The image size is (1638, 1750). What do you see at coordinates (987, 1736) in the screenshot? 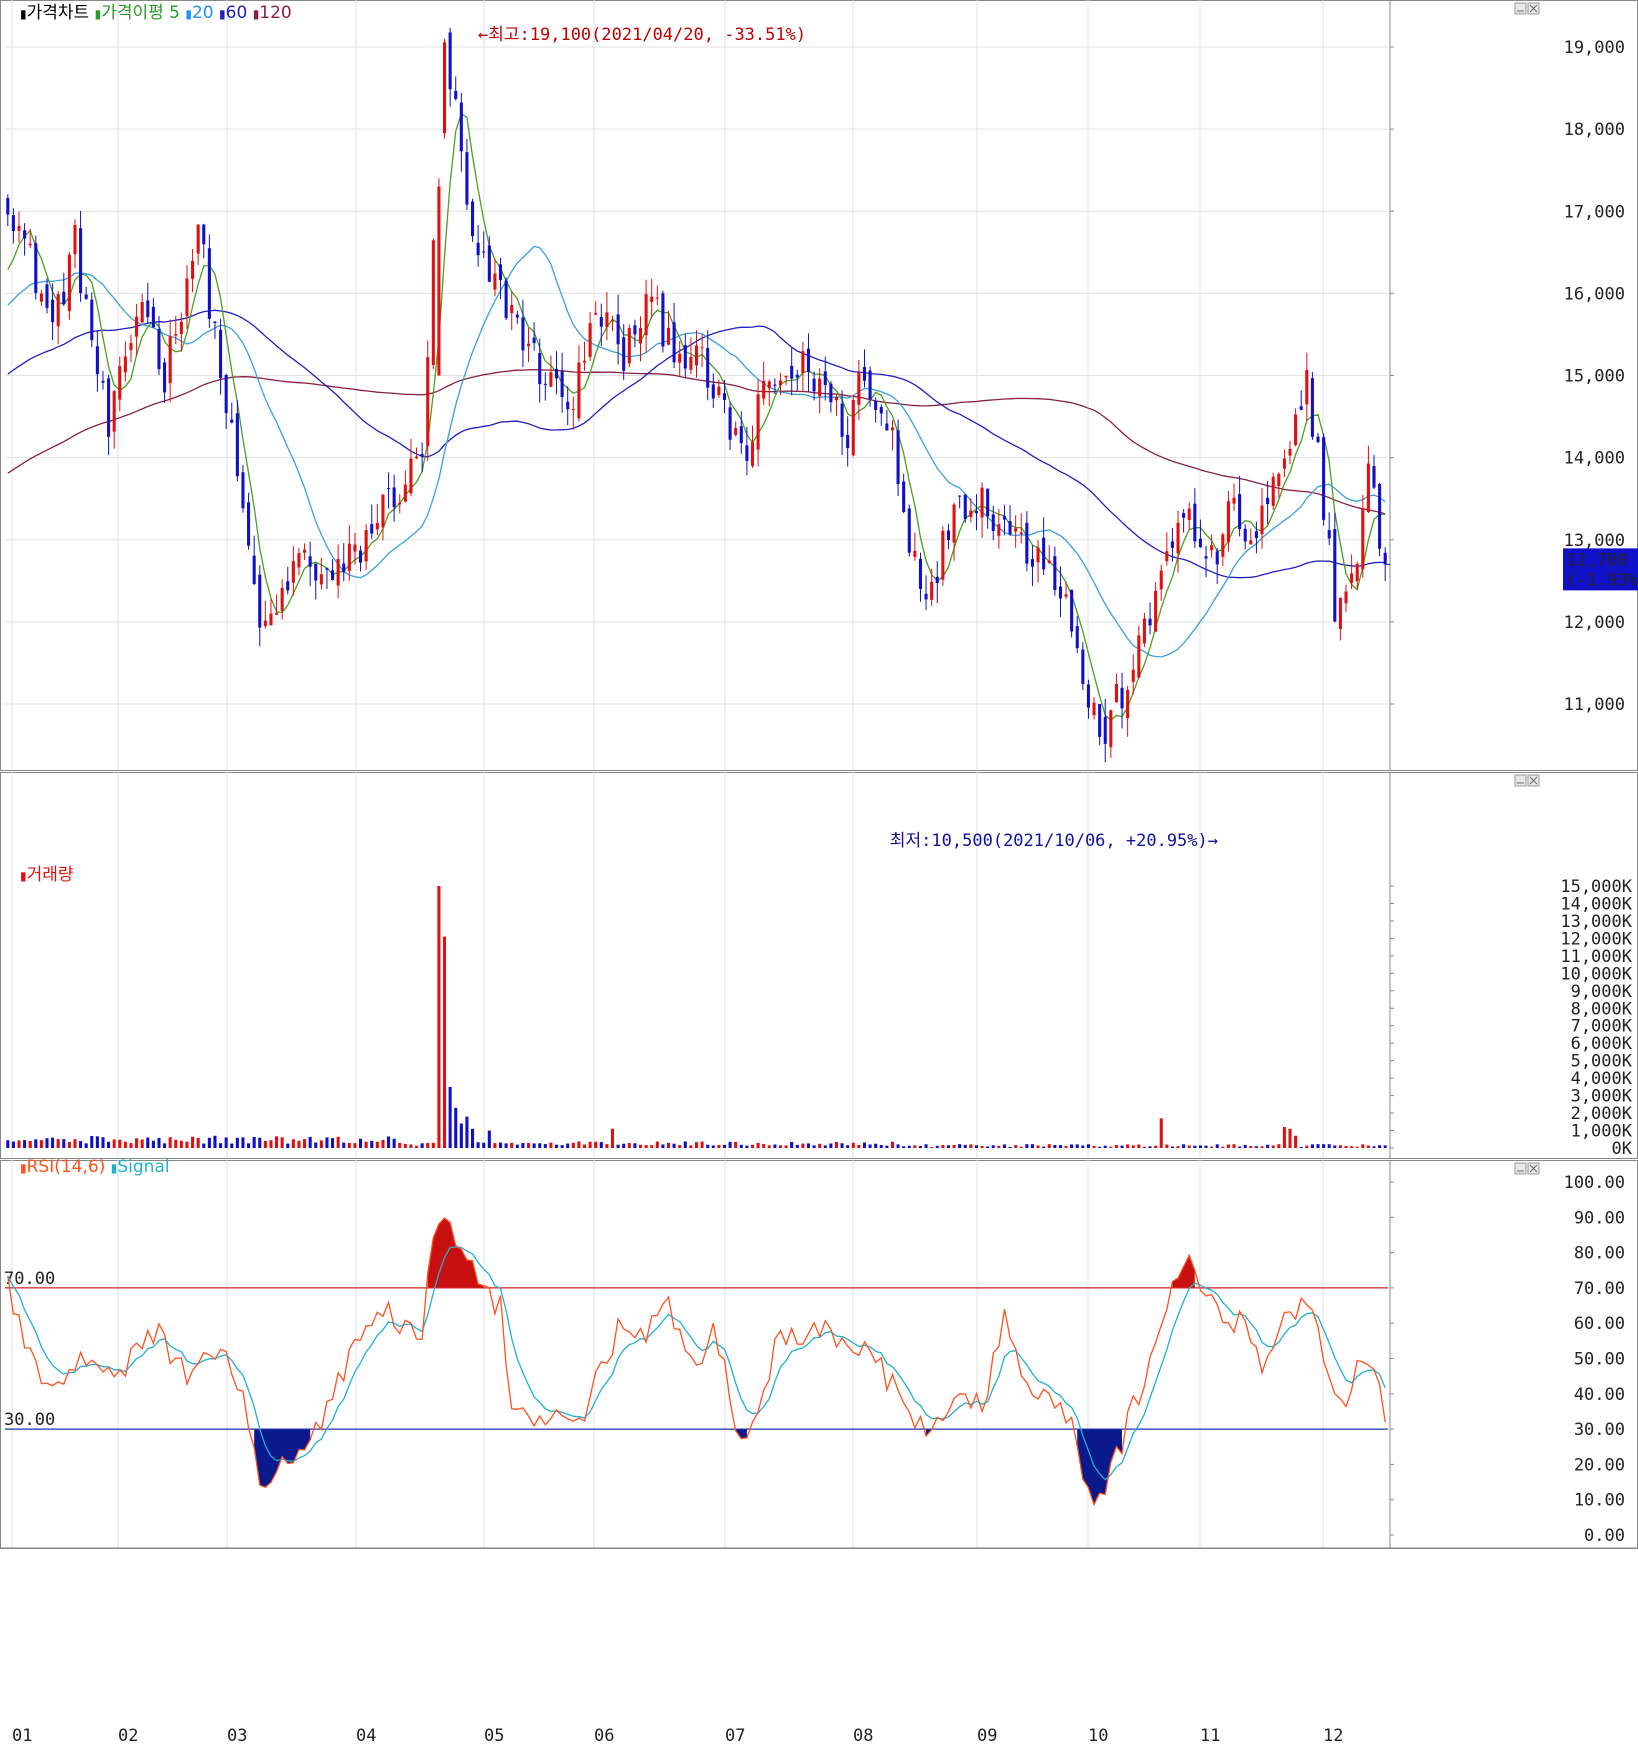
I see `x-tick-label: 09` at bounding box center [987, 1736].